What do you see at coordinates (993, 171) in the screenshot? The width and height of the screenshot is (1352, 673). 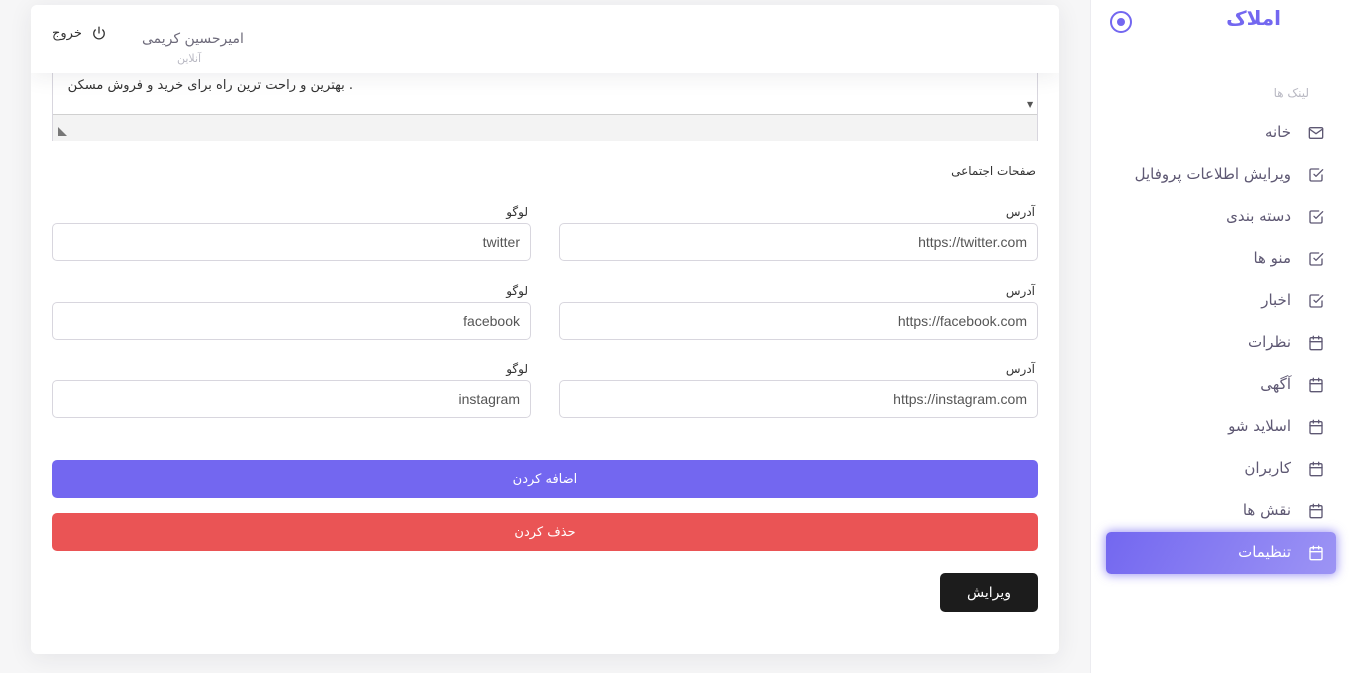 I see `social-section-title: صفحات اجتماعی` at bounding box center [993, 171].